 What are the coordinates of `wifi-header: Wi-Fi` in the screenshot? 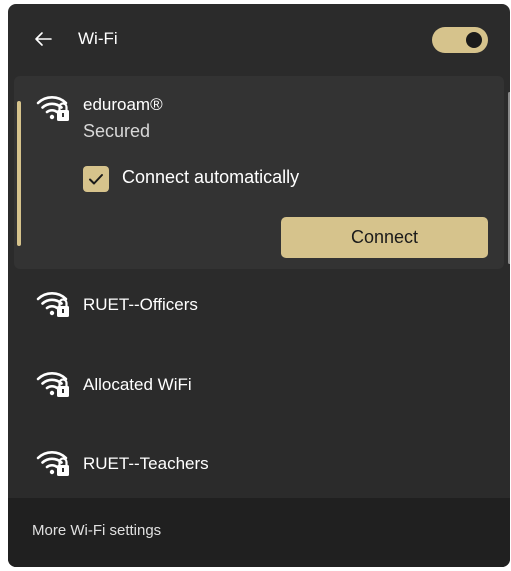 It's located at (259, 40).